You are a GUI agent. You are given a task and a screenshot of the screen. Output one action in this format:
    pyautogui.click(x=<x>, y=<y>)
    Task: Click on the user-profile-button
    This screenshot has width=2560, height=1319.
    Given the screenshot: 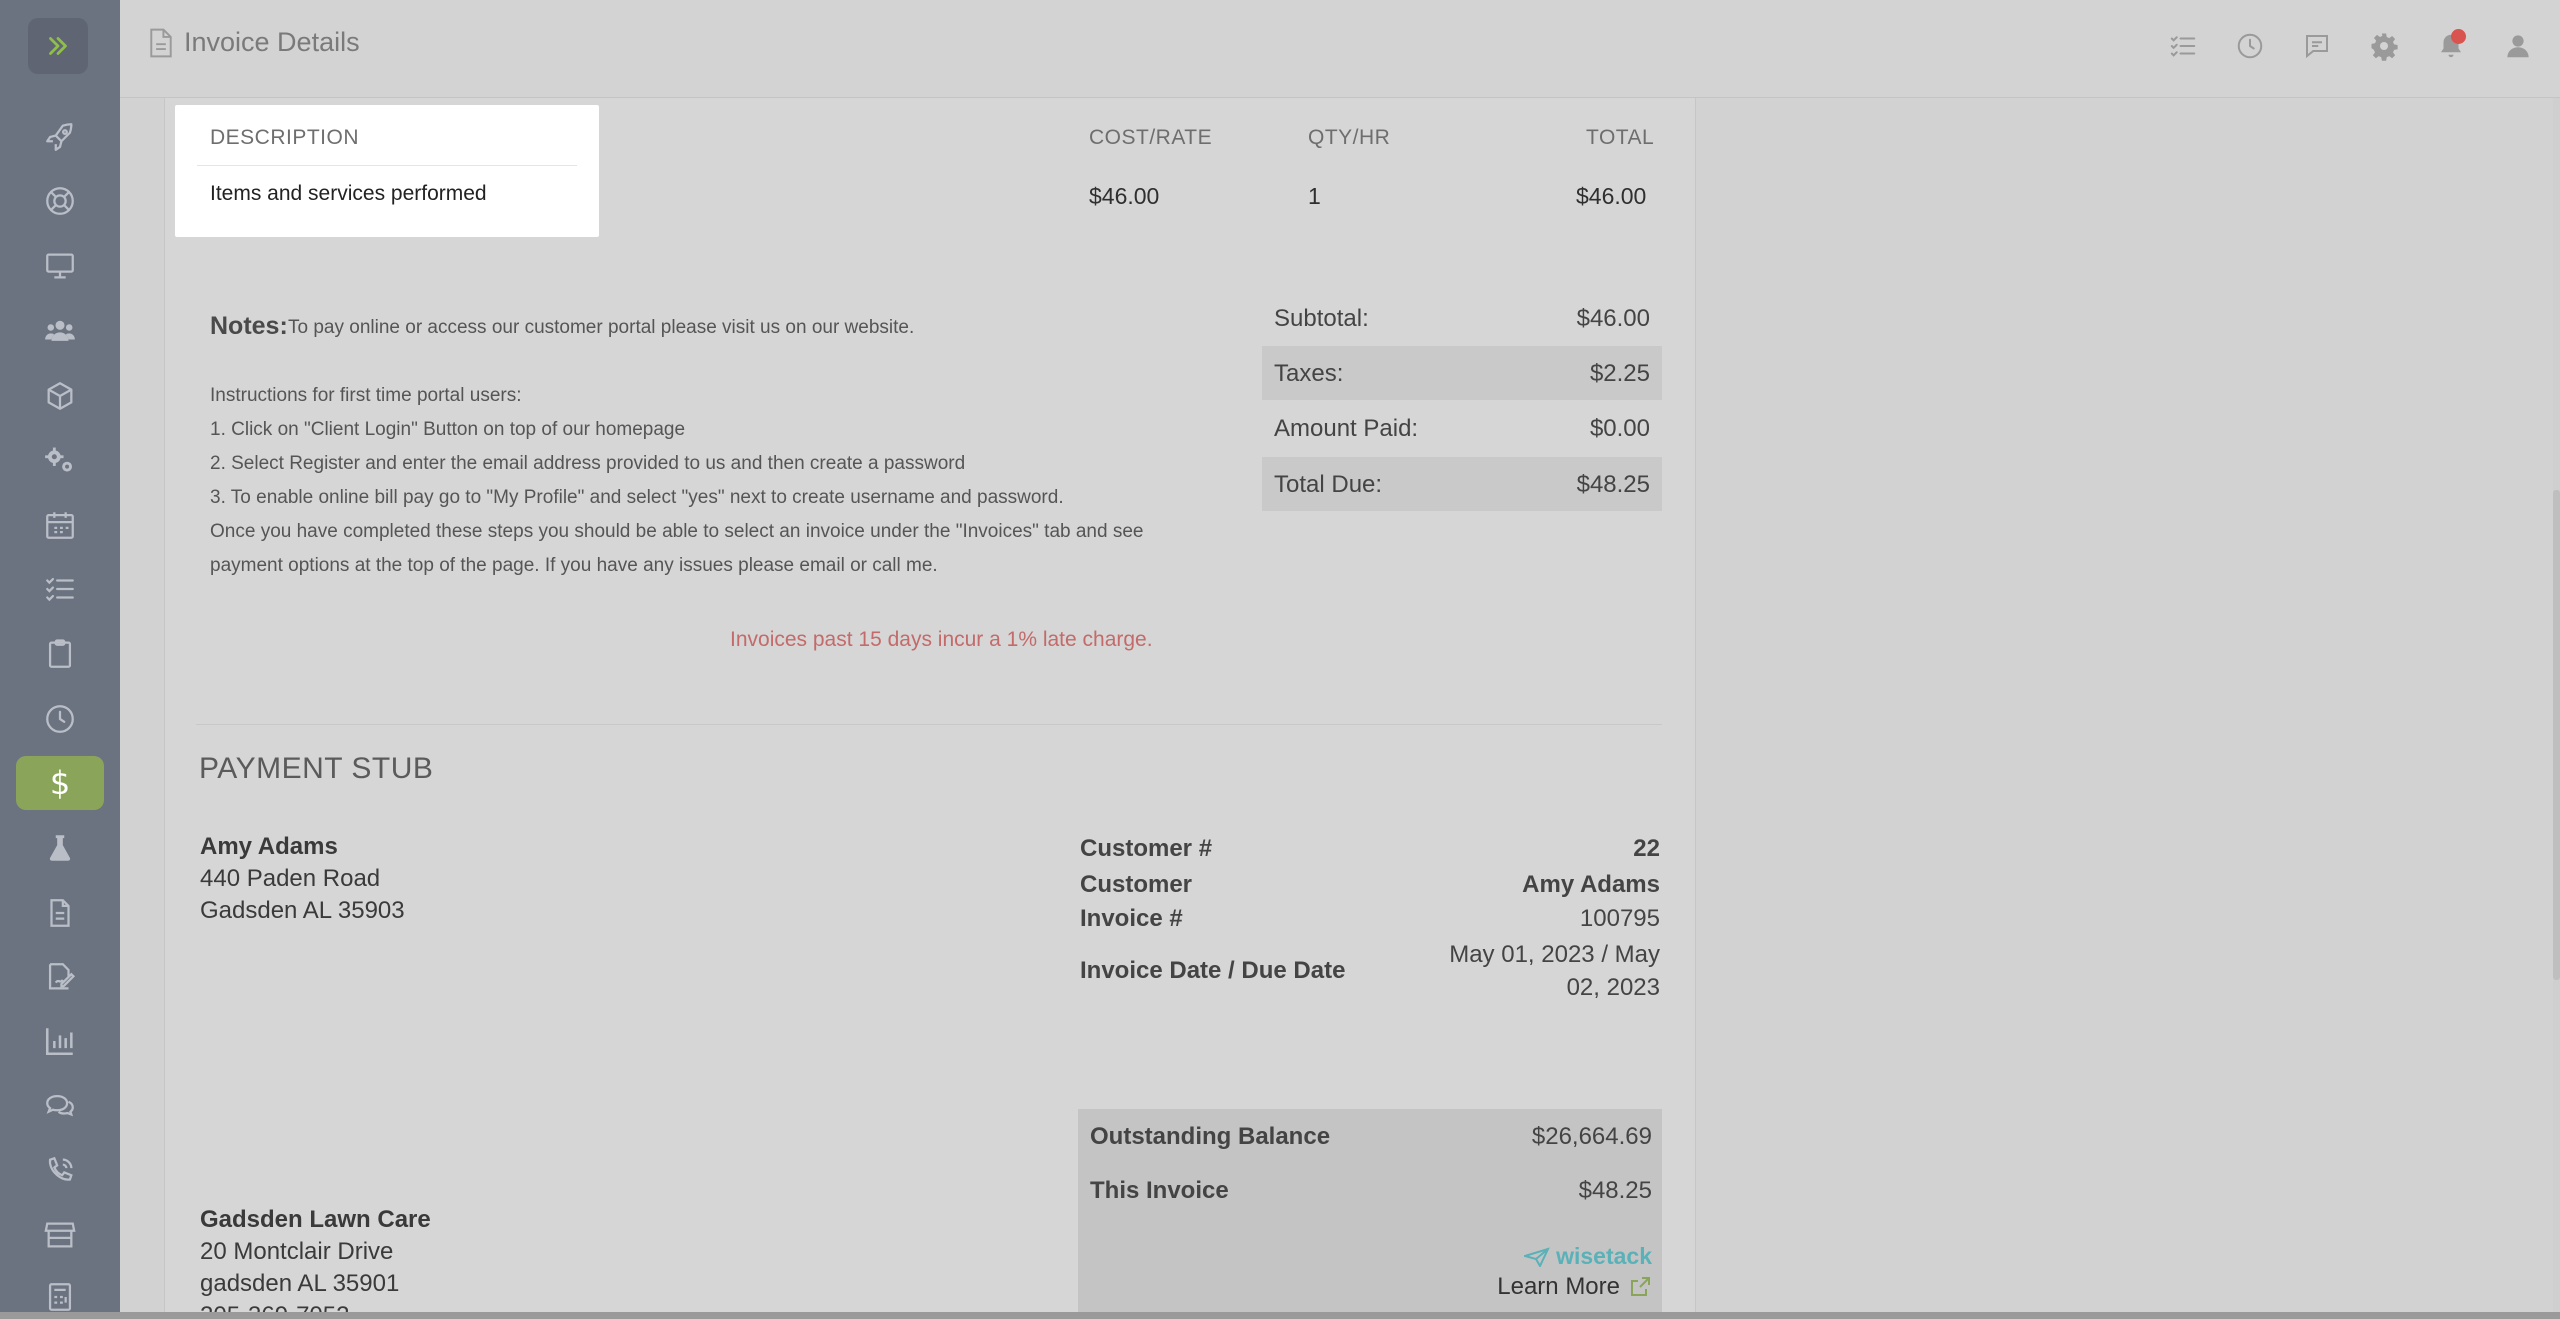 What is the action you would take?
    pyautogui.click(x=2518, y=46)
    